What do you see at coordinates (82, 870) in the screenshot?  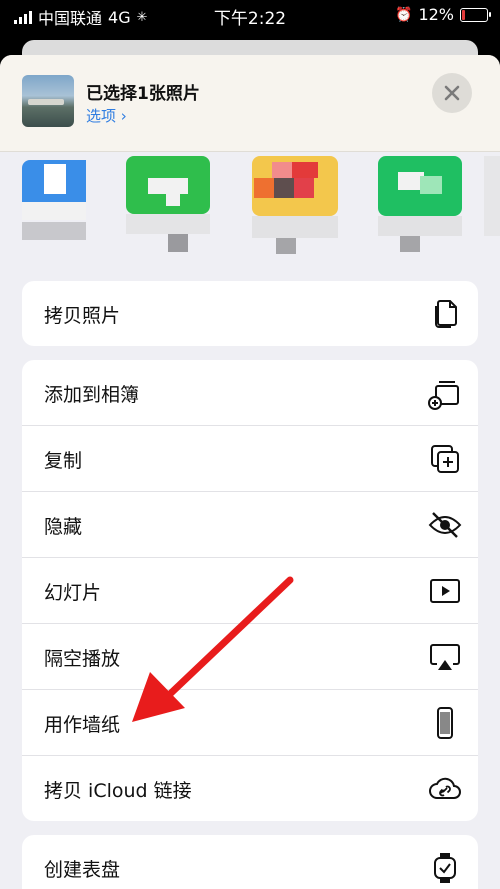 I see `action-label: 创建表盘` at bounding box center [82, 870].